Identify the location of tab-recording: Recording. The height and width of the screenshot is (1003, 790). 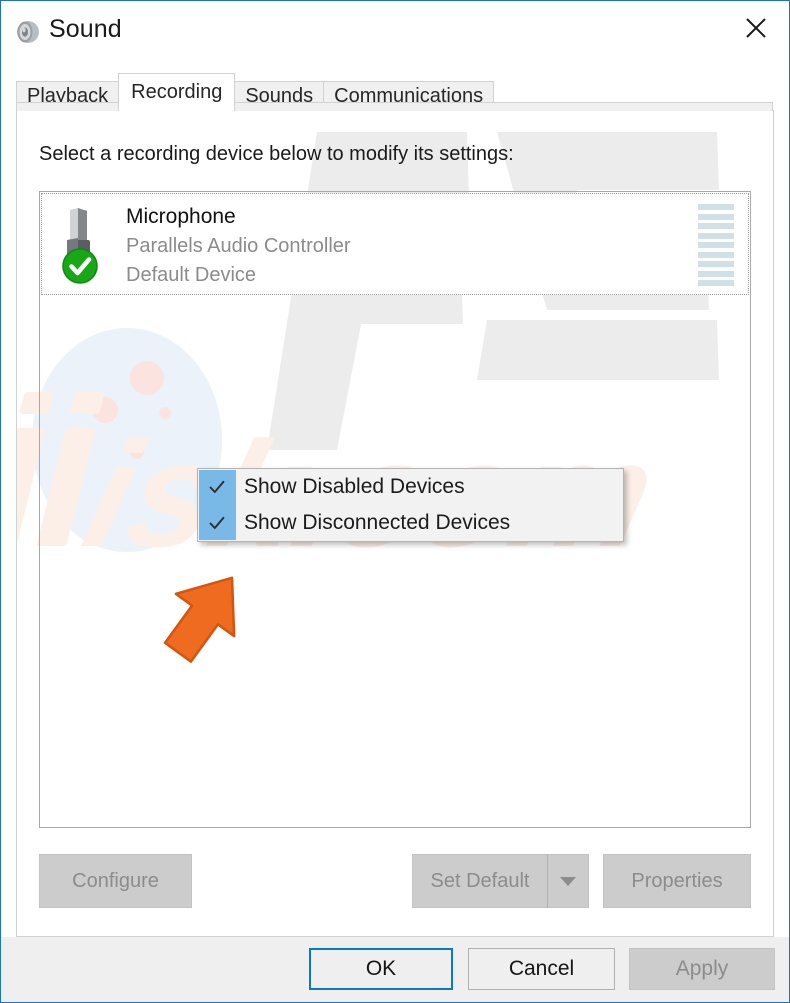
(177, 92).